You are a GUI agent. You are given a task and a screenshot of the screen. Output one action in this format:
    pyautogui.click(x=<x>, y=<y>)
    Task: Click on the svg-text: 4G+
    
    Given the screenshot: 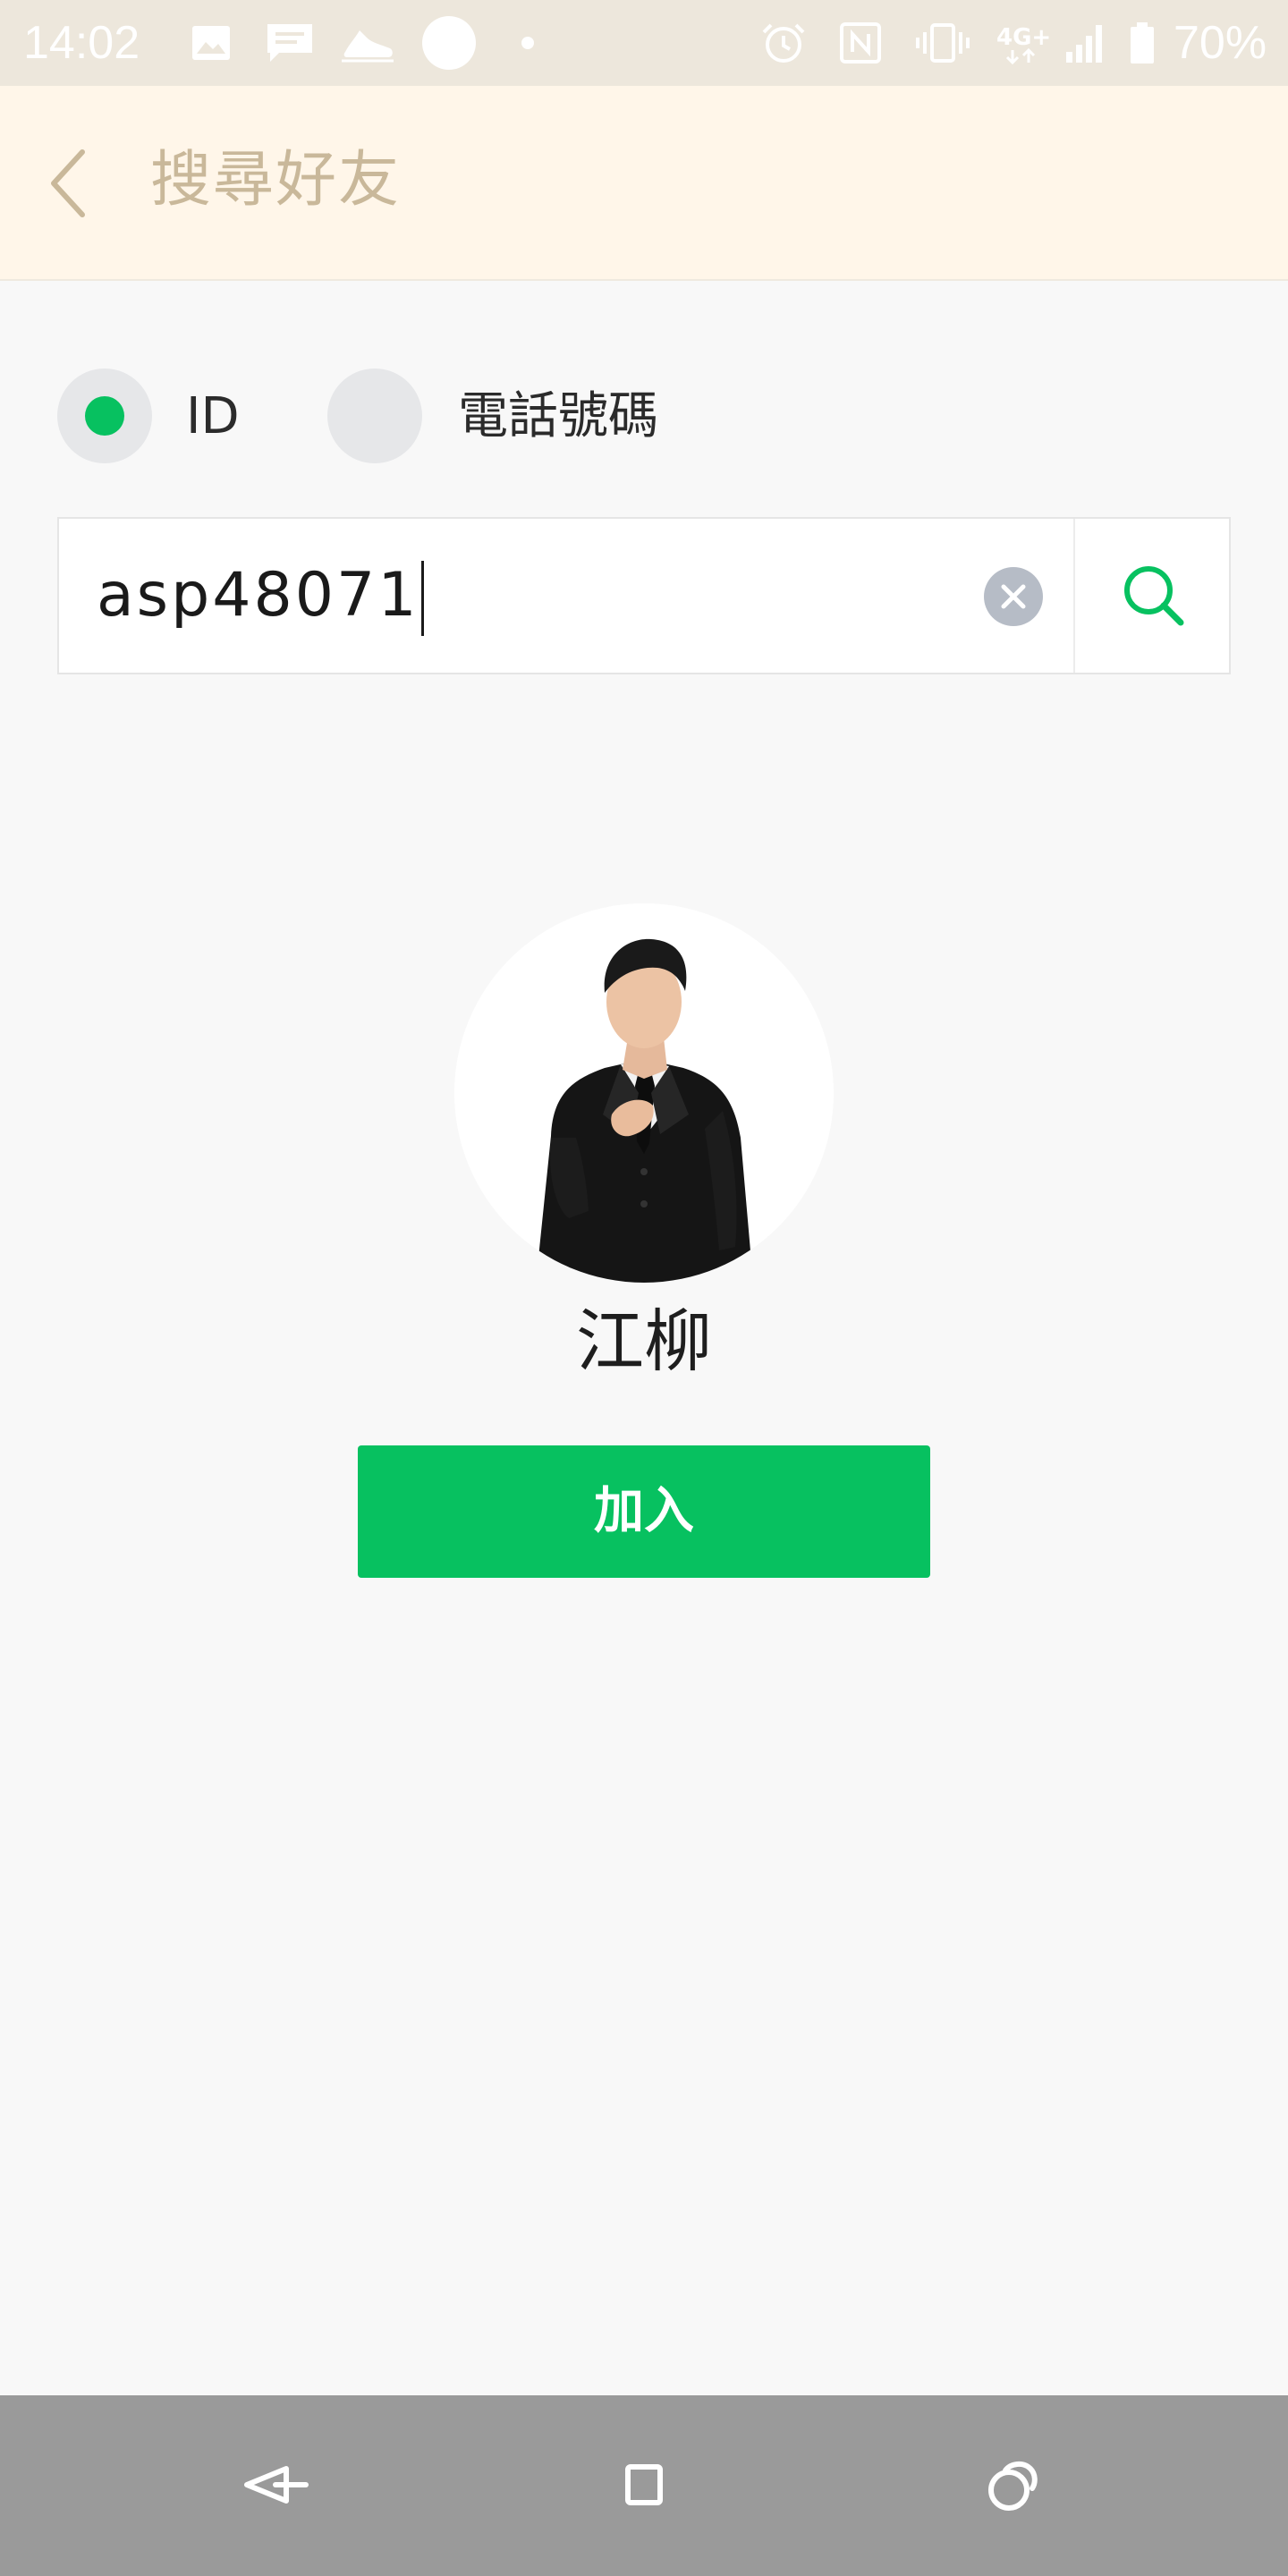 What is the action you would take?
    pyautogui.click(x=1023, y=37)
    